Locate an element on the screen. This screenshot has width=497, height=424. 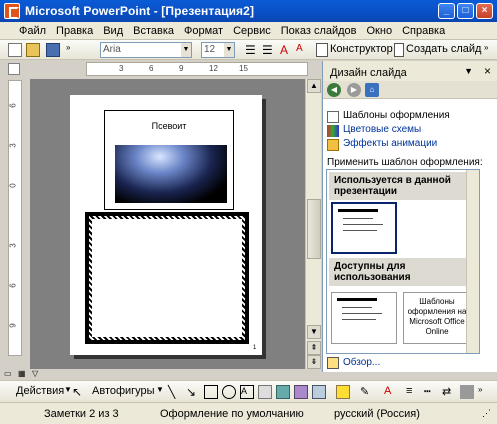
maximize-button: □ is located at coordinates (465, 11).